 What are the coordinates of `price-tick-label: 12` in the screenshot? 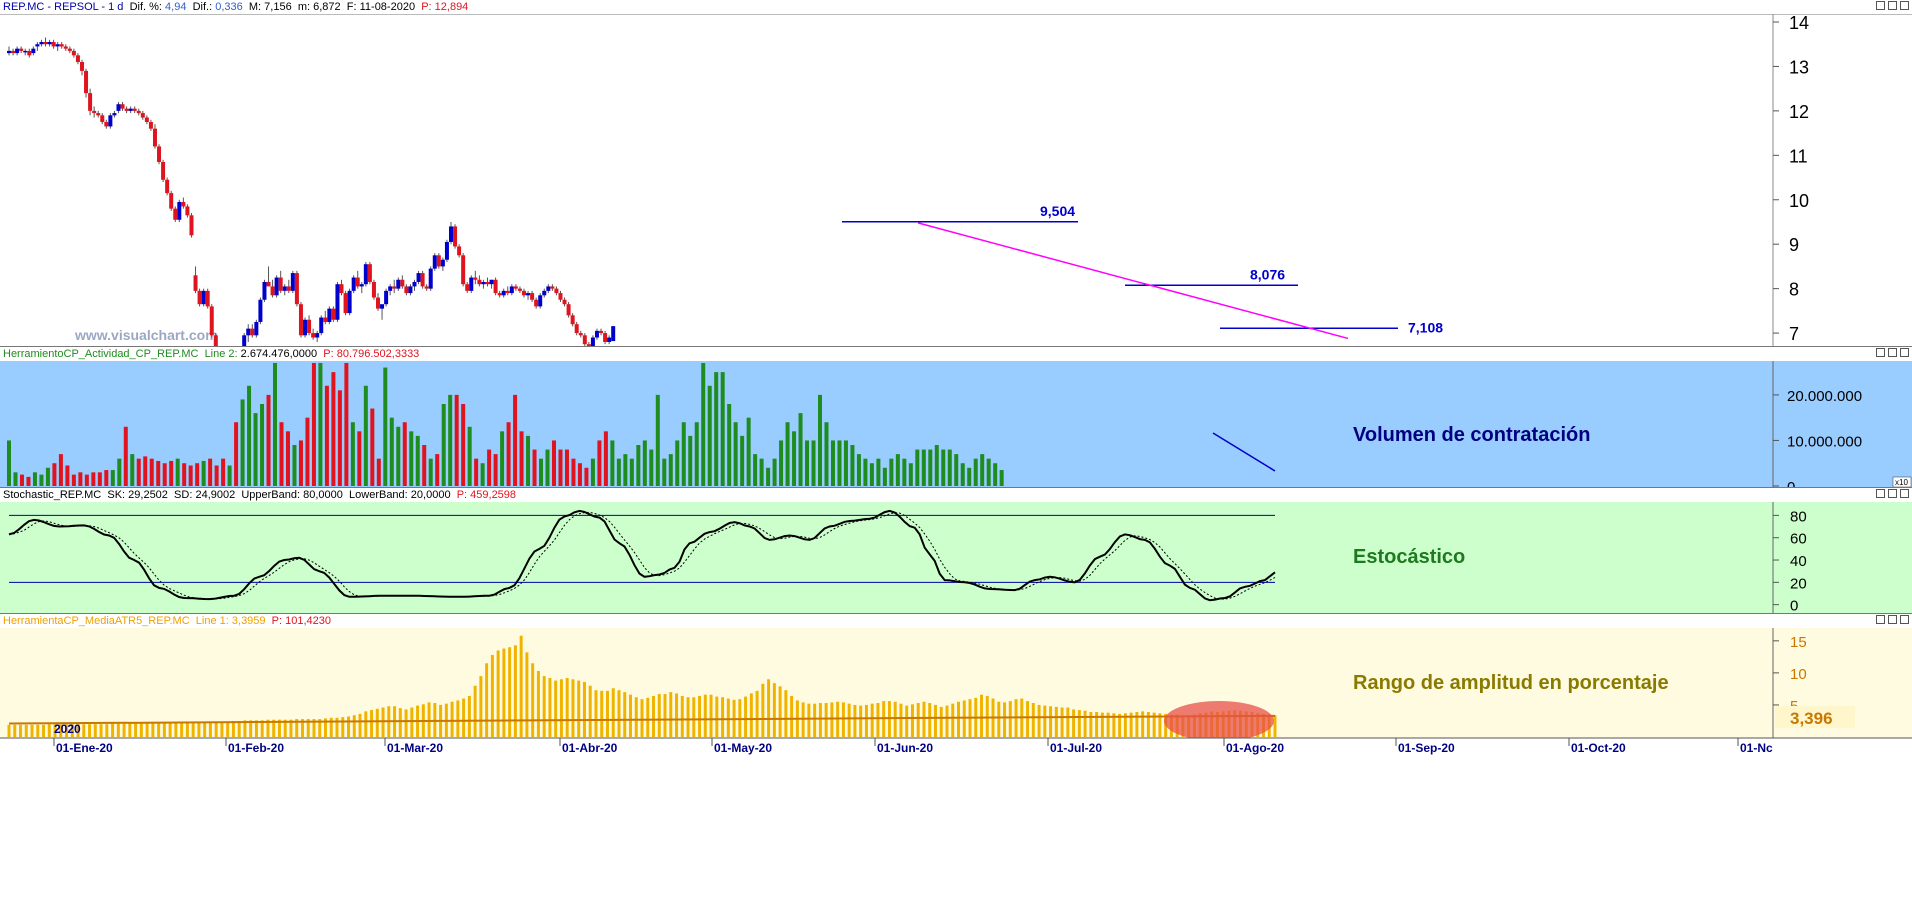 It's located at (1799, 112).